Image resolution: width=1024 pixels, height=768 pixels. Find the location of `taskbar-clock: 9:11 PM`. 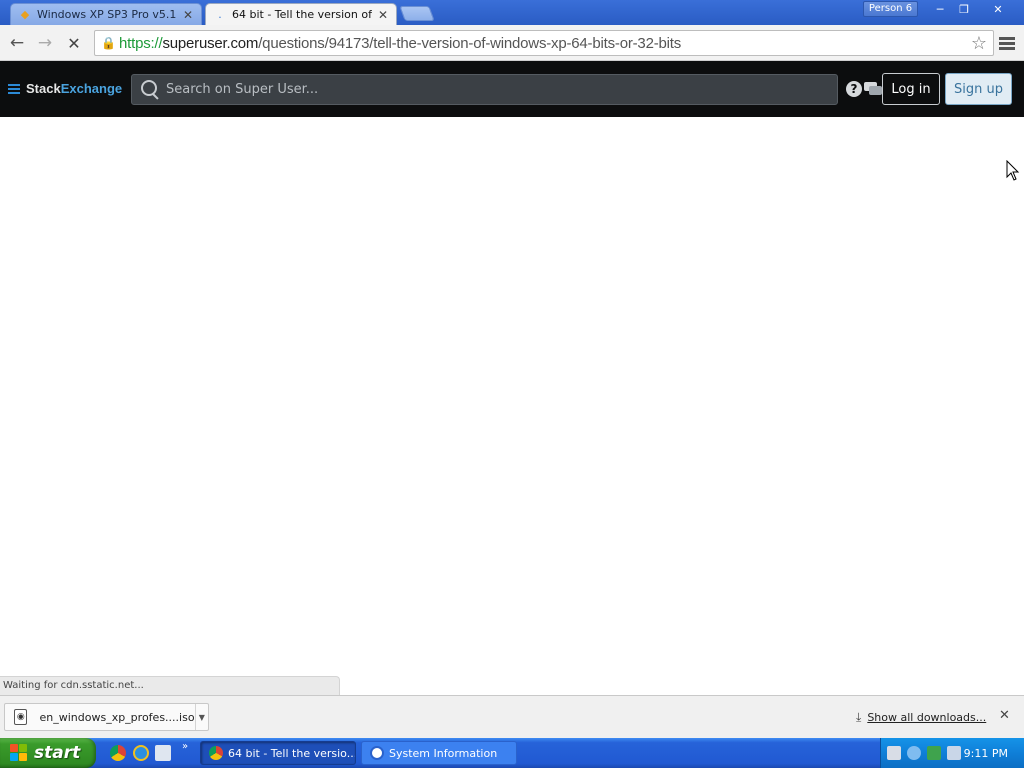

taskbar-clock: 9:11 PM is located at coordinates (986, 753).